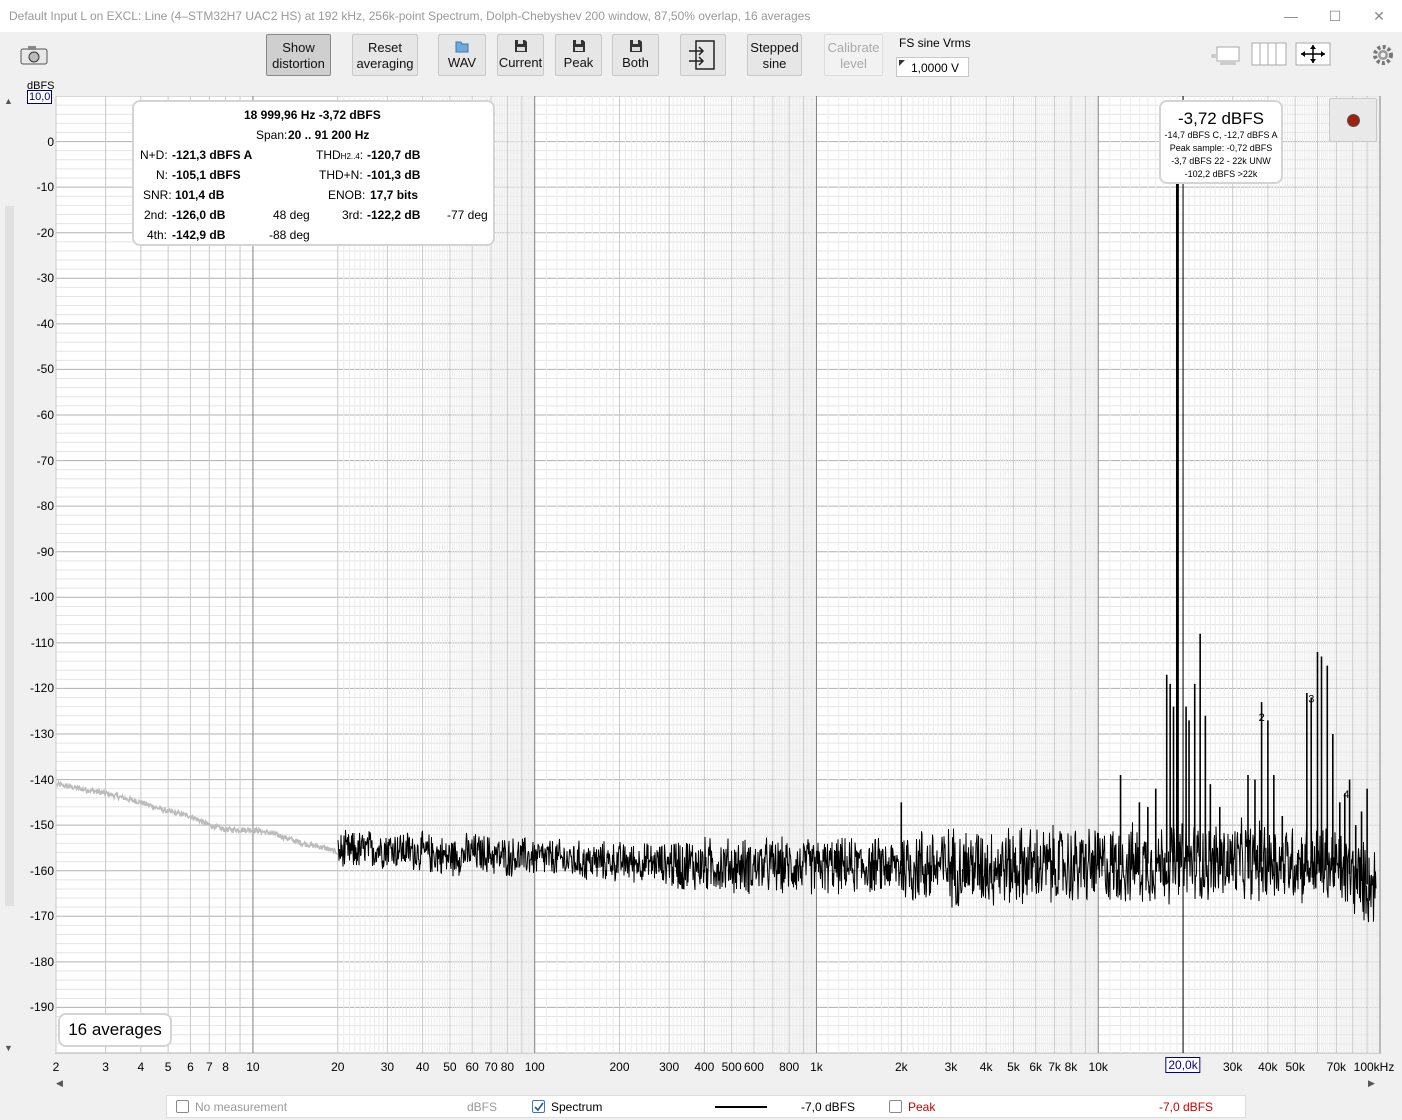 The height and width of the screenshot is (1120, 1402). Describe the element at coordinates (467, 215) in the screenshot. I see `h3-phase: -77 deg` at that location.